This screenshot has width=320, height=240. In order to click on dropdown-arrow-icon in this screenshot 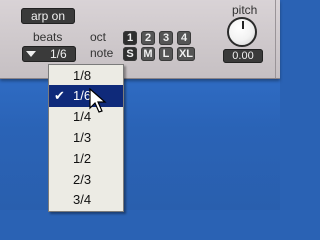, I will do `click(31, 54)`.